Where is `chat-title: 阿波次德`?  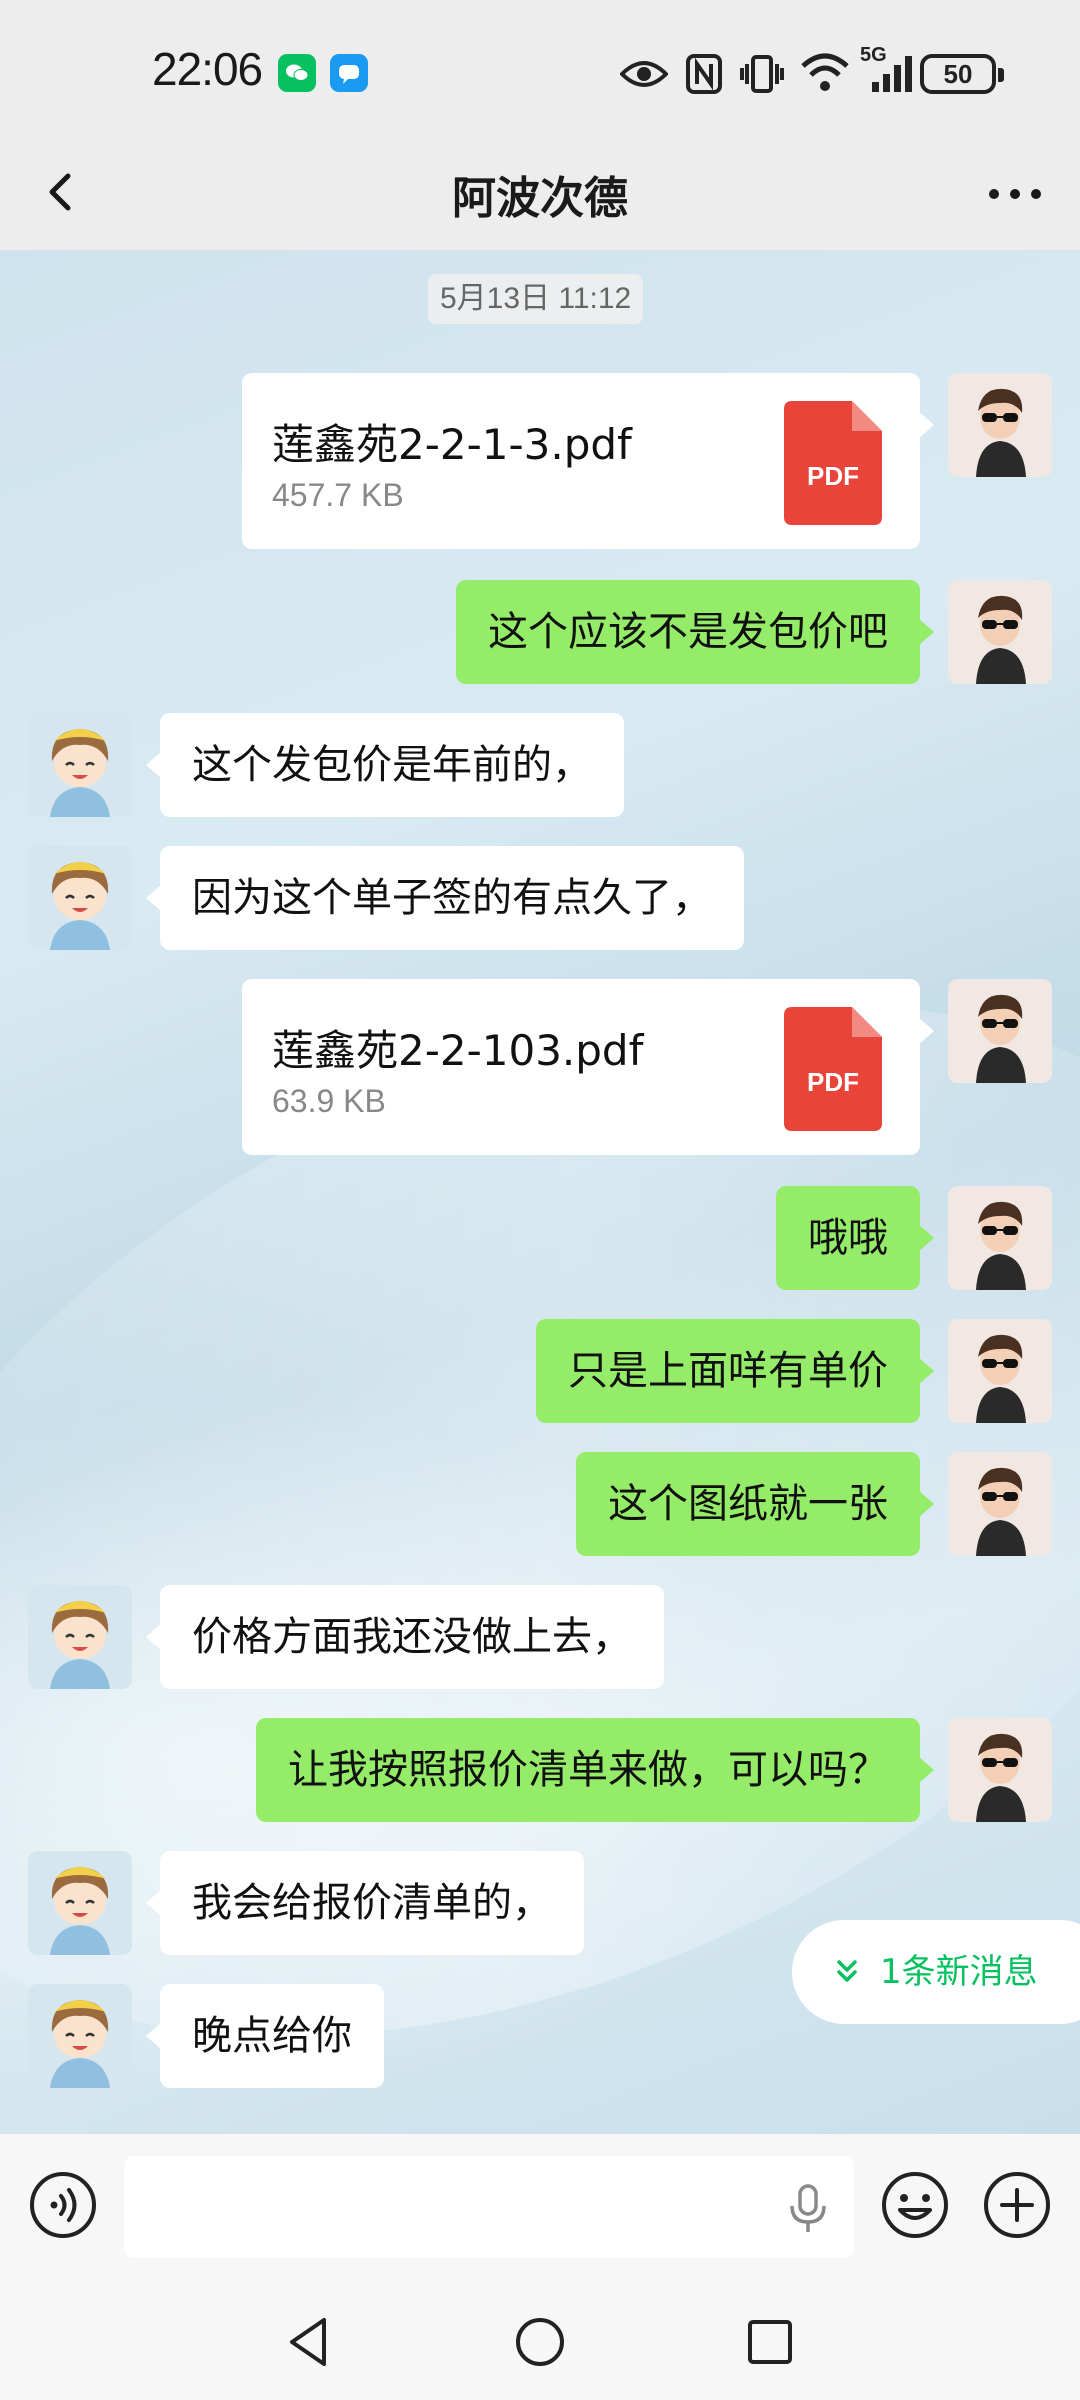 chat-title: 阿波次德 is located at coordinates (540, 198).